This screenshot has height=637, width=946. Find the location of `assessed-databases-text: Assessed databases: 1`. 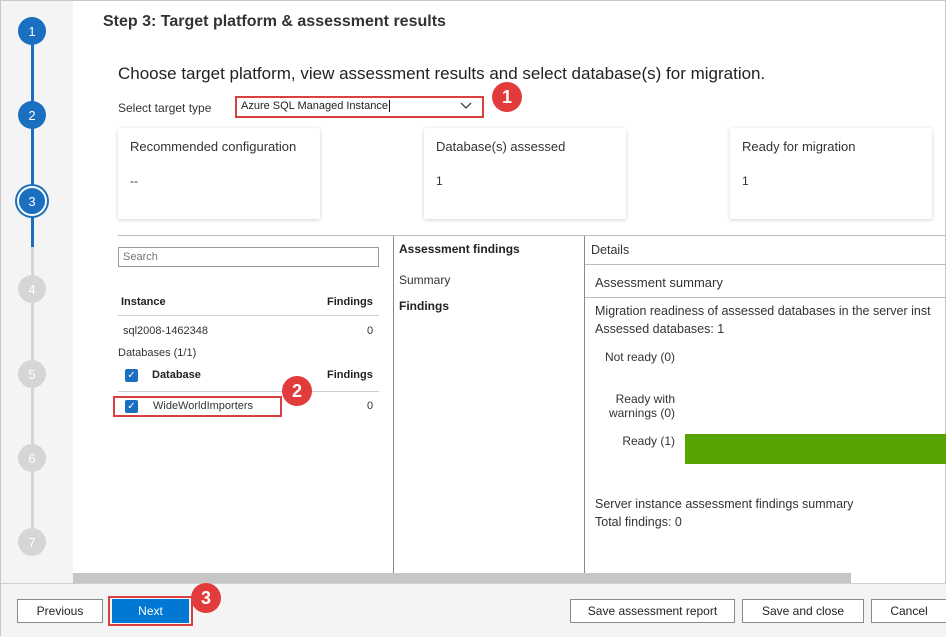

assessed-databases-text: Assessed databases: 1 is located at coordinates (660, 329).